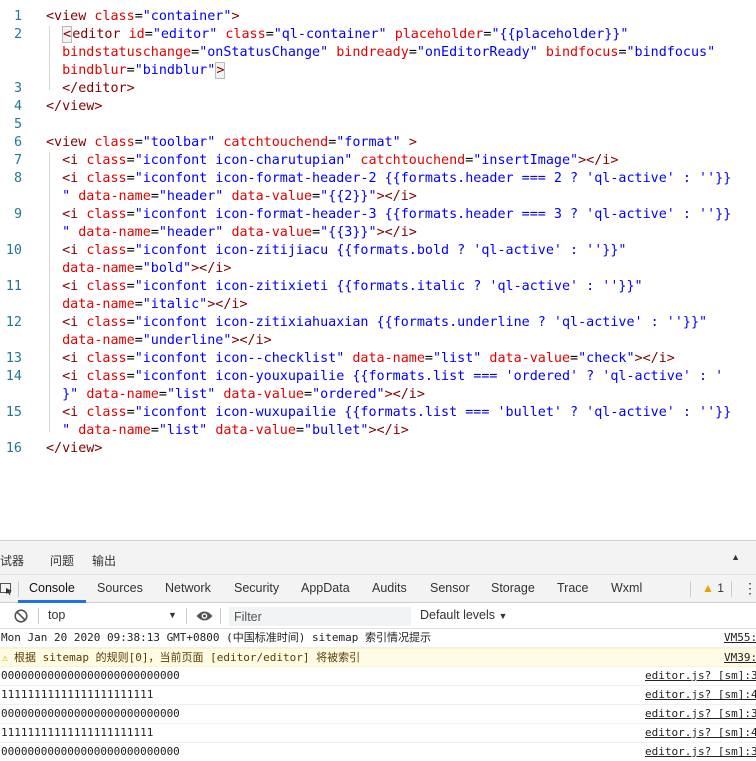  I want to click on code-token: "list", so click(457, 358).